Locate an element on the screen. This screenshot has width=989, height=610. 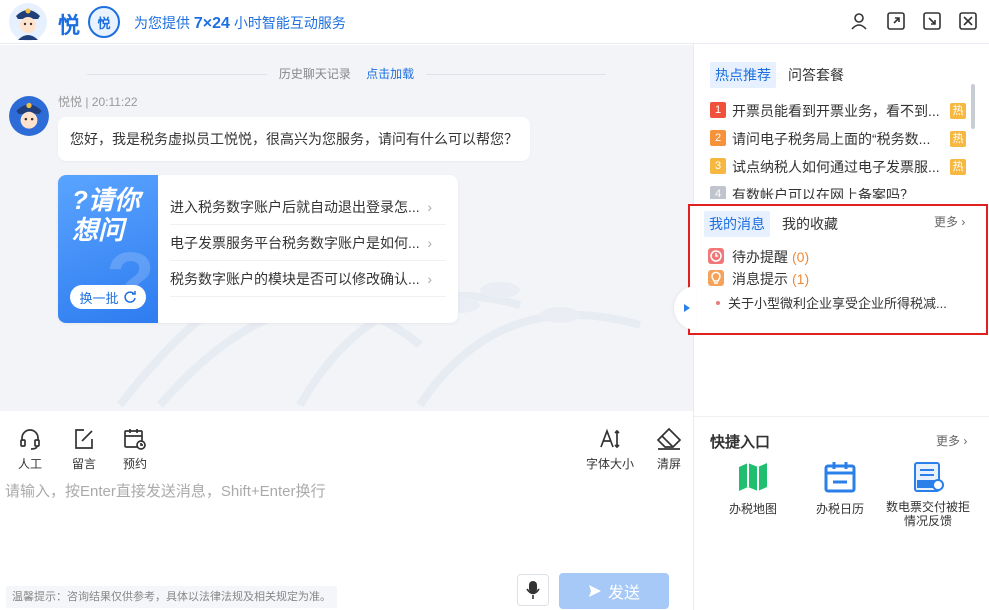
hot-item: 2 请问电子税务局上面的“税务数... 热 is located at coordinates (838, 140).